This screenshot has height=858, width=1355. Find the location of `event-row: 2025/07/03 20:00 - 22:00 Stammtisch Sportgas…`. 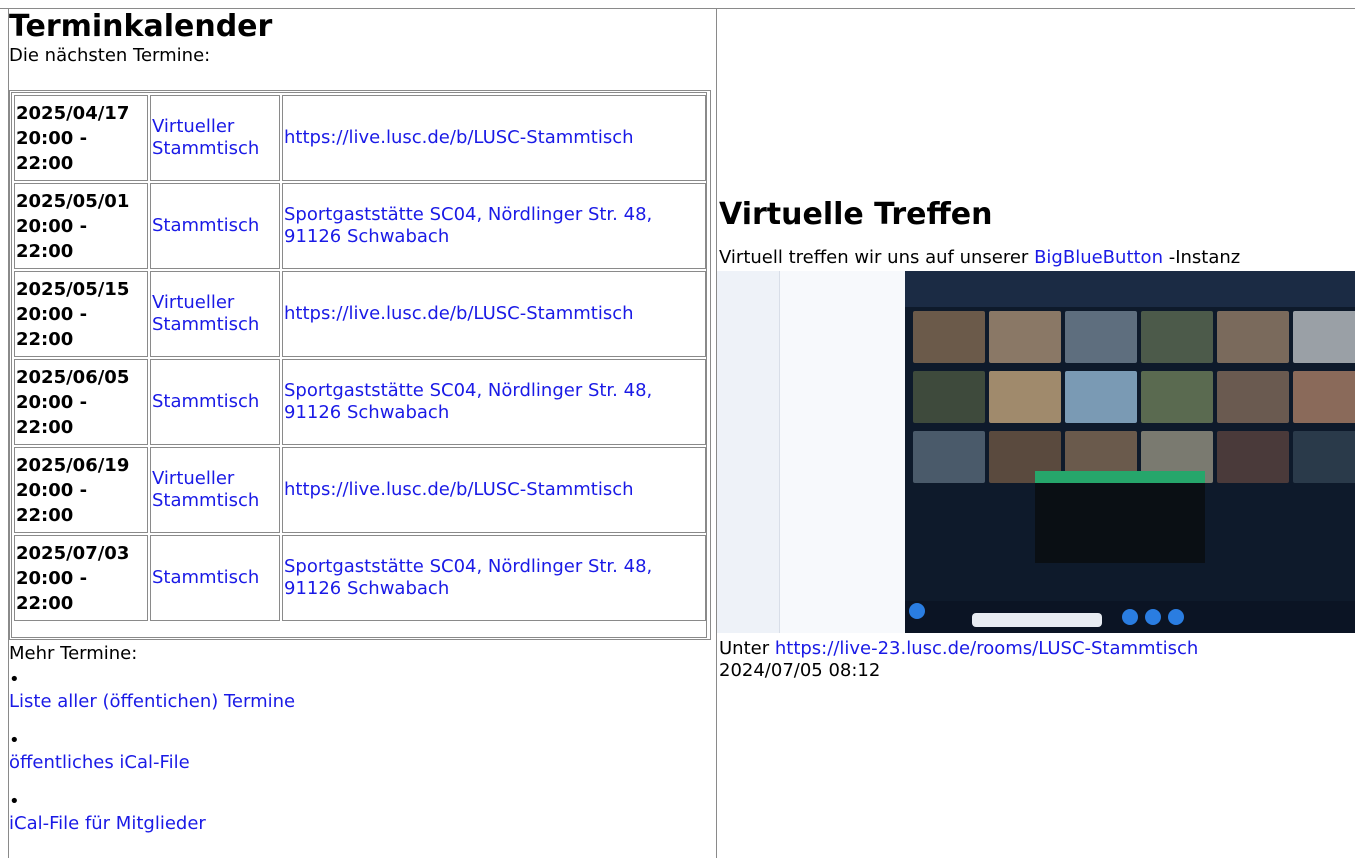

event-row: 2025/07/03 20:00 - 22:00 Stammtisch Sportgas… is located at coordinates (360, 578).